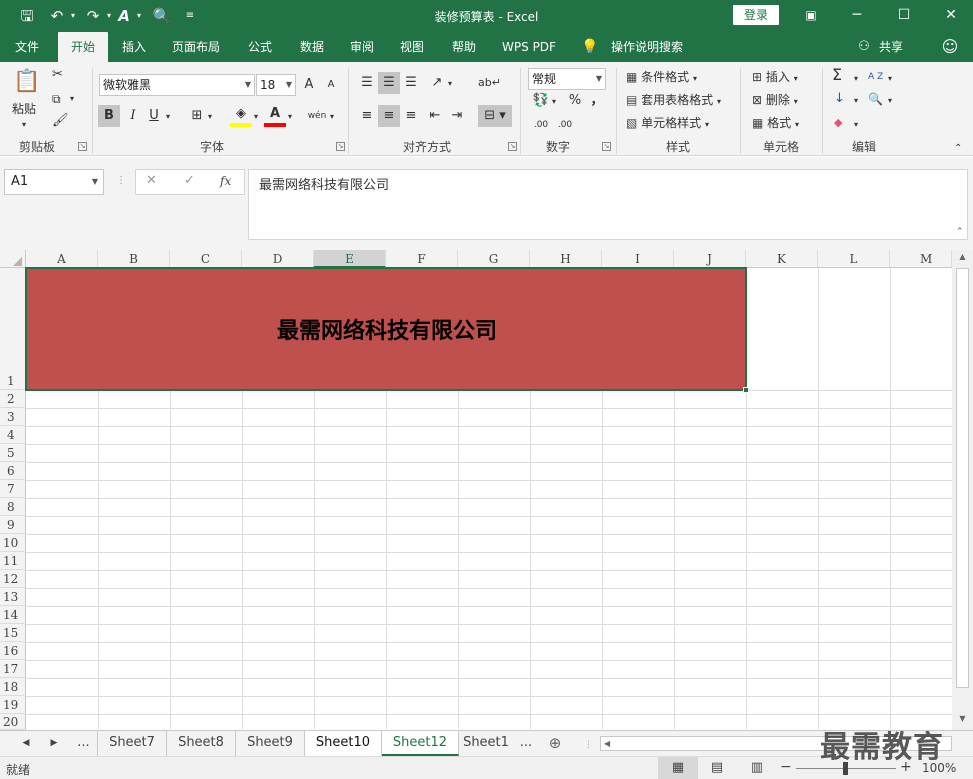  What do you see at coordinates (275, 116) in the screenshot?
I see `font-color-icon: A` at bounding box center [275, 116].